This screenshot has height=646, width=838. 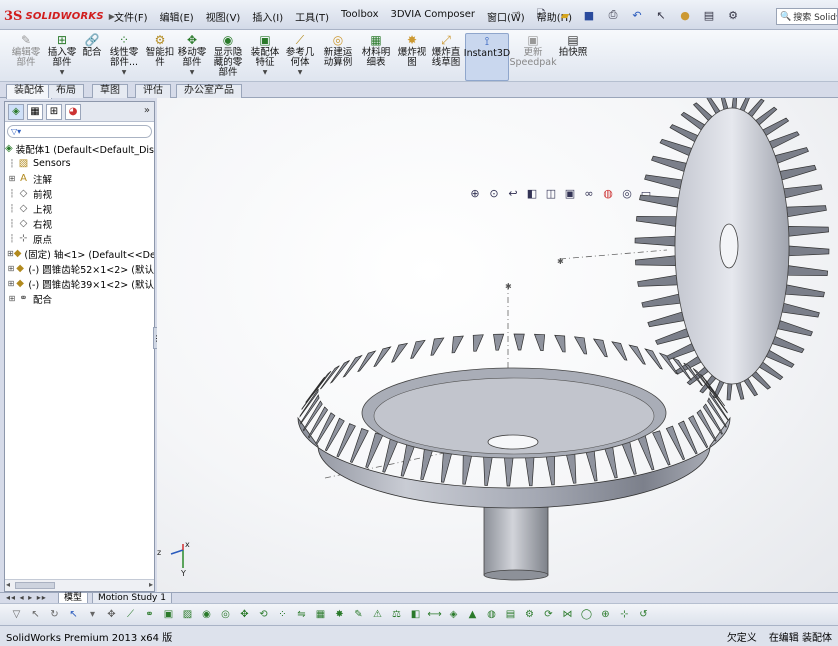 I want to click on tree-item: ┆ ◇ 右视, so click(x=79, y=223).